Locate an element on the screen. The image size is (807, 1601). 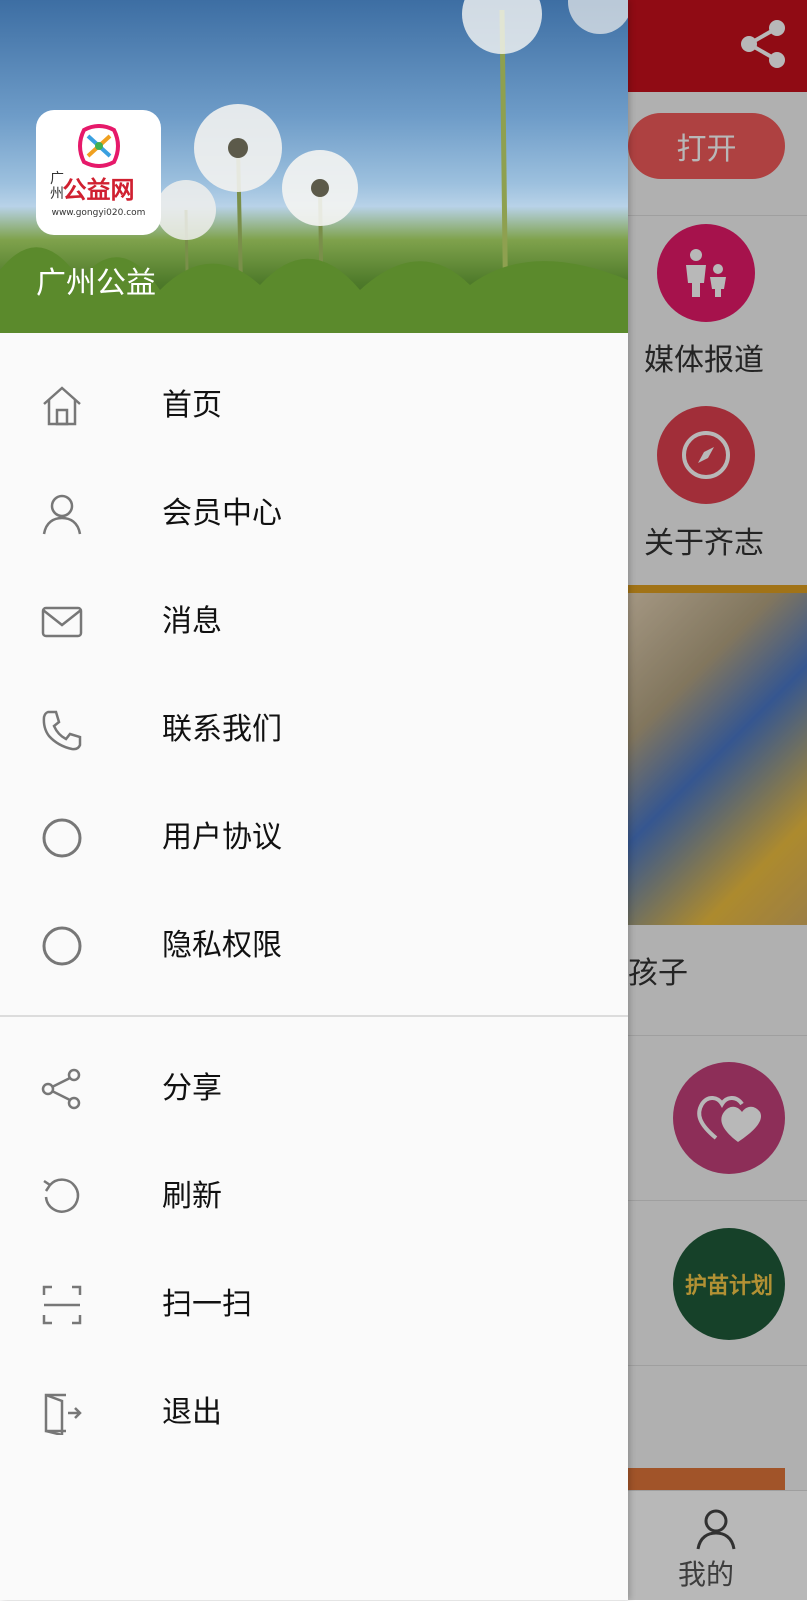
menu-divider is located at coordinates (314, 1016).